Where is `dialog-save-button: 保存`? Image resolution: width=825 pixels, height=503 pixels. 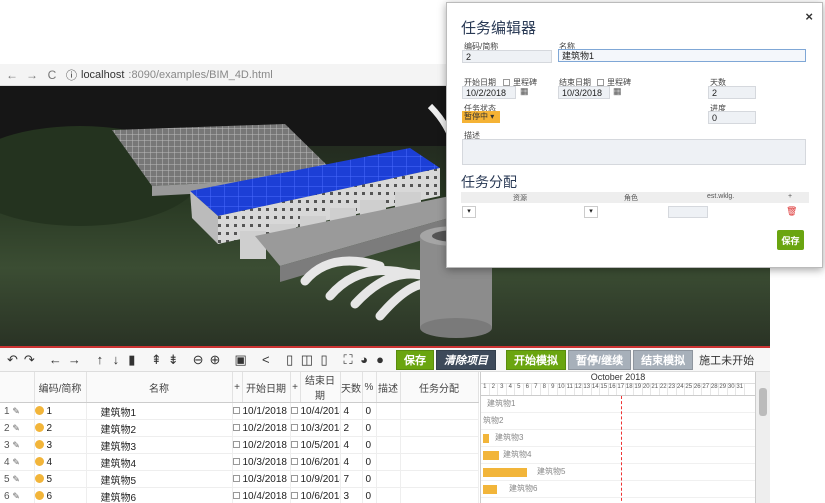
dialog-save-button: 保存 is located at coordinates (790, 240).